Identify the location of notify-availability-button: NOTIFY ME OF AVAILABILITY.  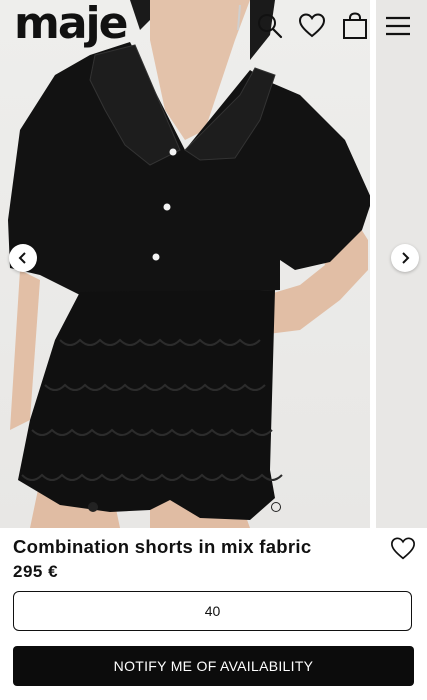
(213, 666).